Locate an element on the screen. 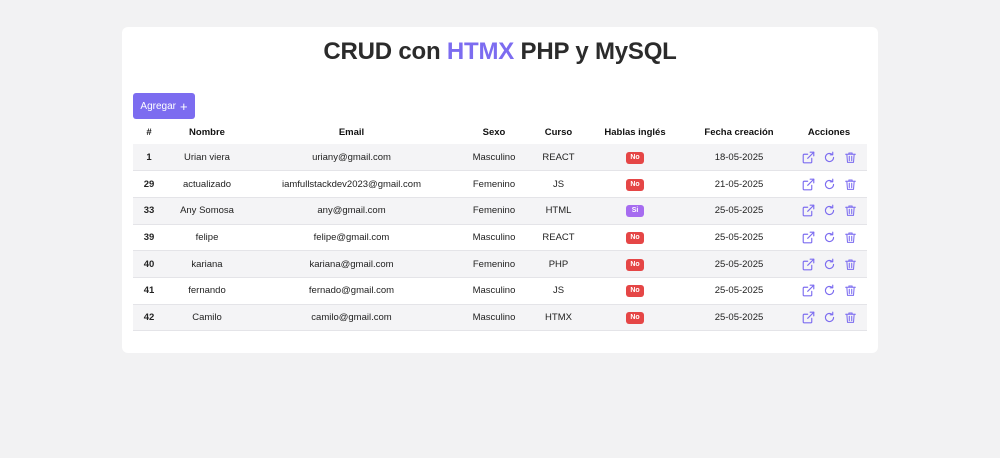  nombre-cell: kariana is located at coordinates (207, 264).